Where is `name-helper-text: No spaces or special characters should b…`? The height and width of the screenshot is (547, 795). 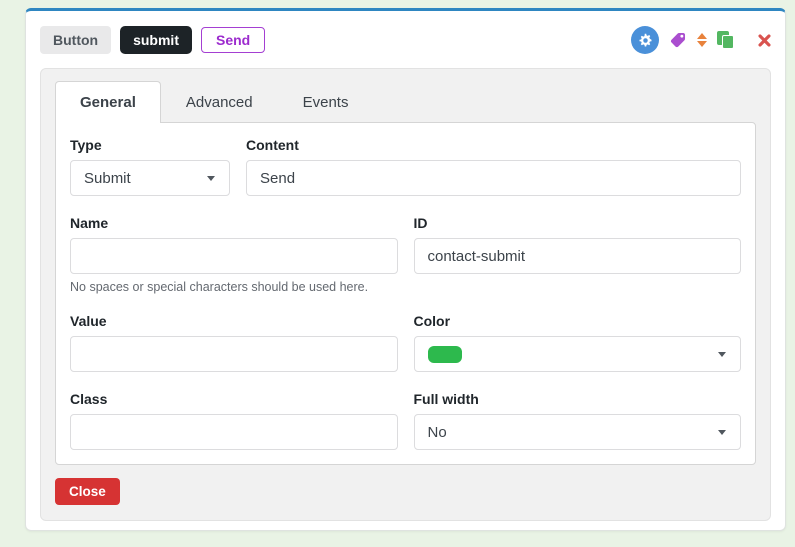
name-helper-text: No spaces or special characters should b… is located at coordinates (219, 287).